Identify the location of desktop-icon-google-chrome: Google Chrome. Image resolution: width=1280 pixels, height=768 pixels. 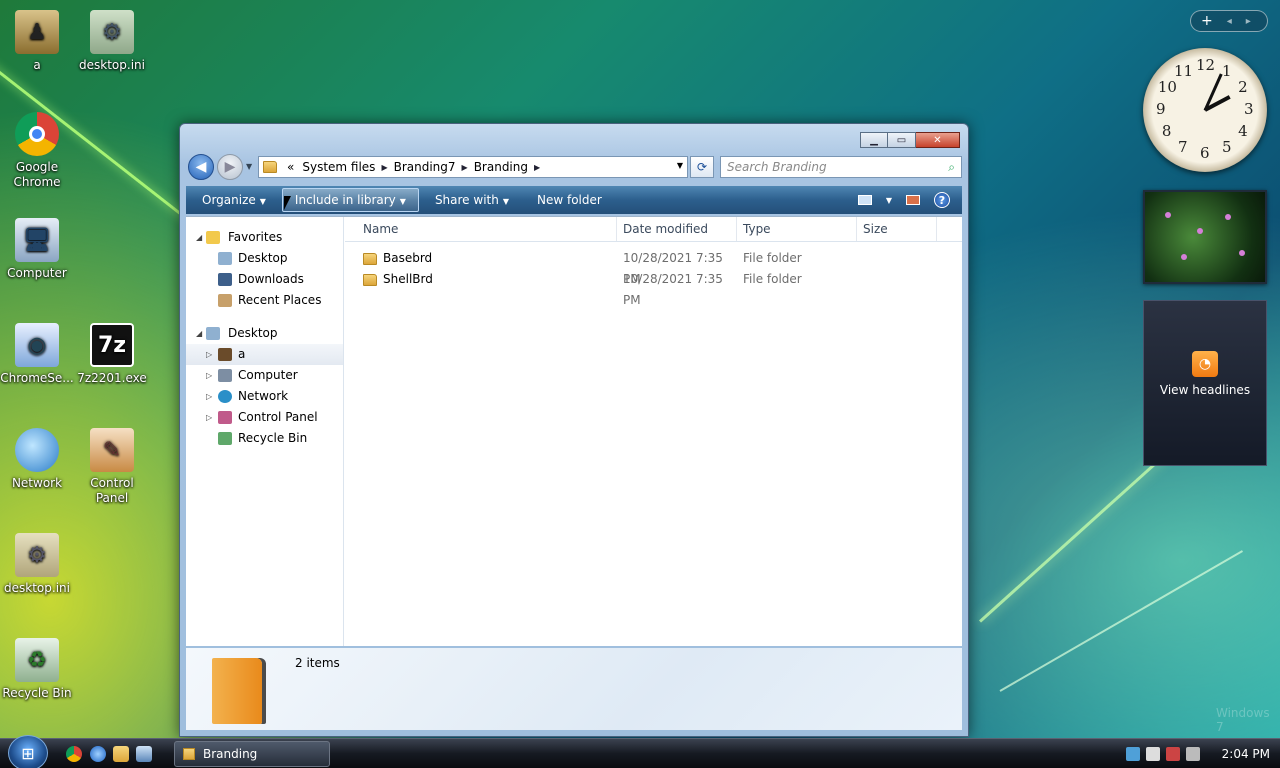
(37, 151).